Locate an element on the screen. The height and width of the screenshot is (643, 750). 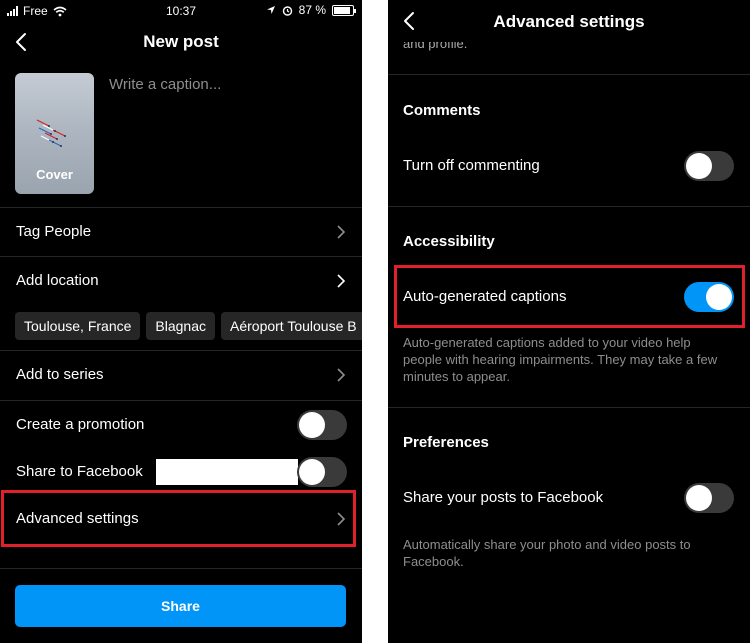
header: Advanced settings is located at coordinates (569, 21).